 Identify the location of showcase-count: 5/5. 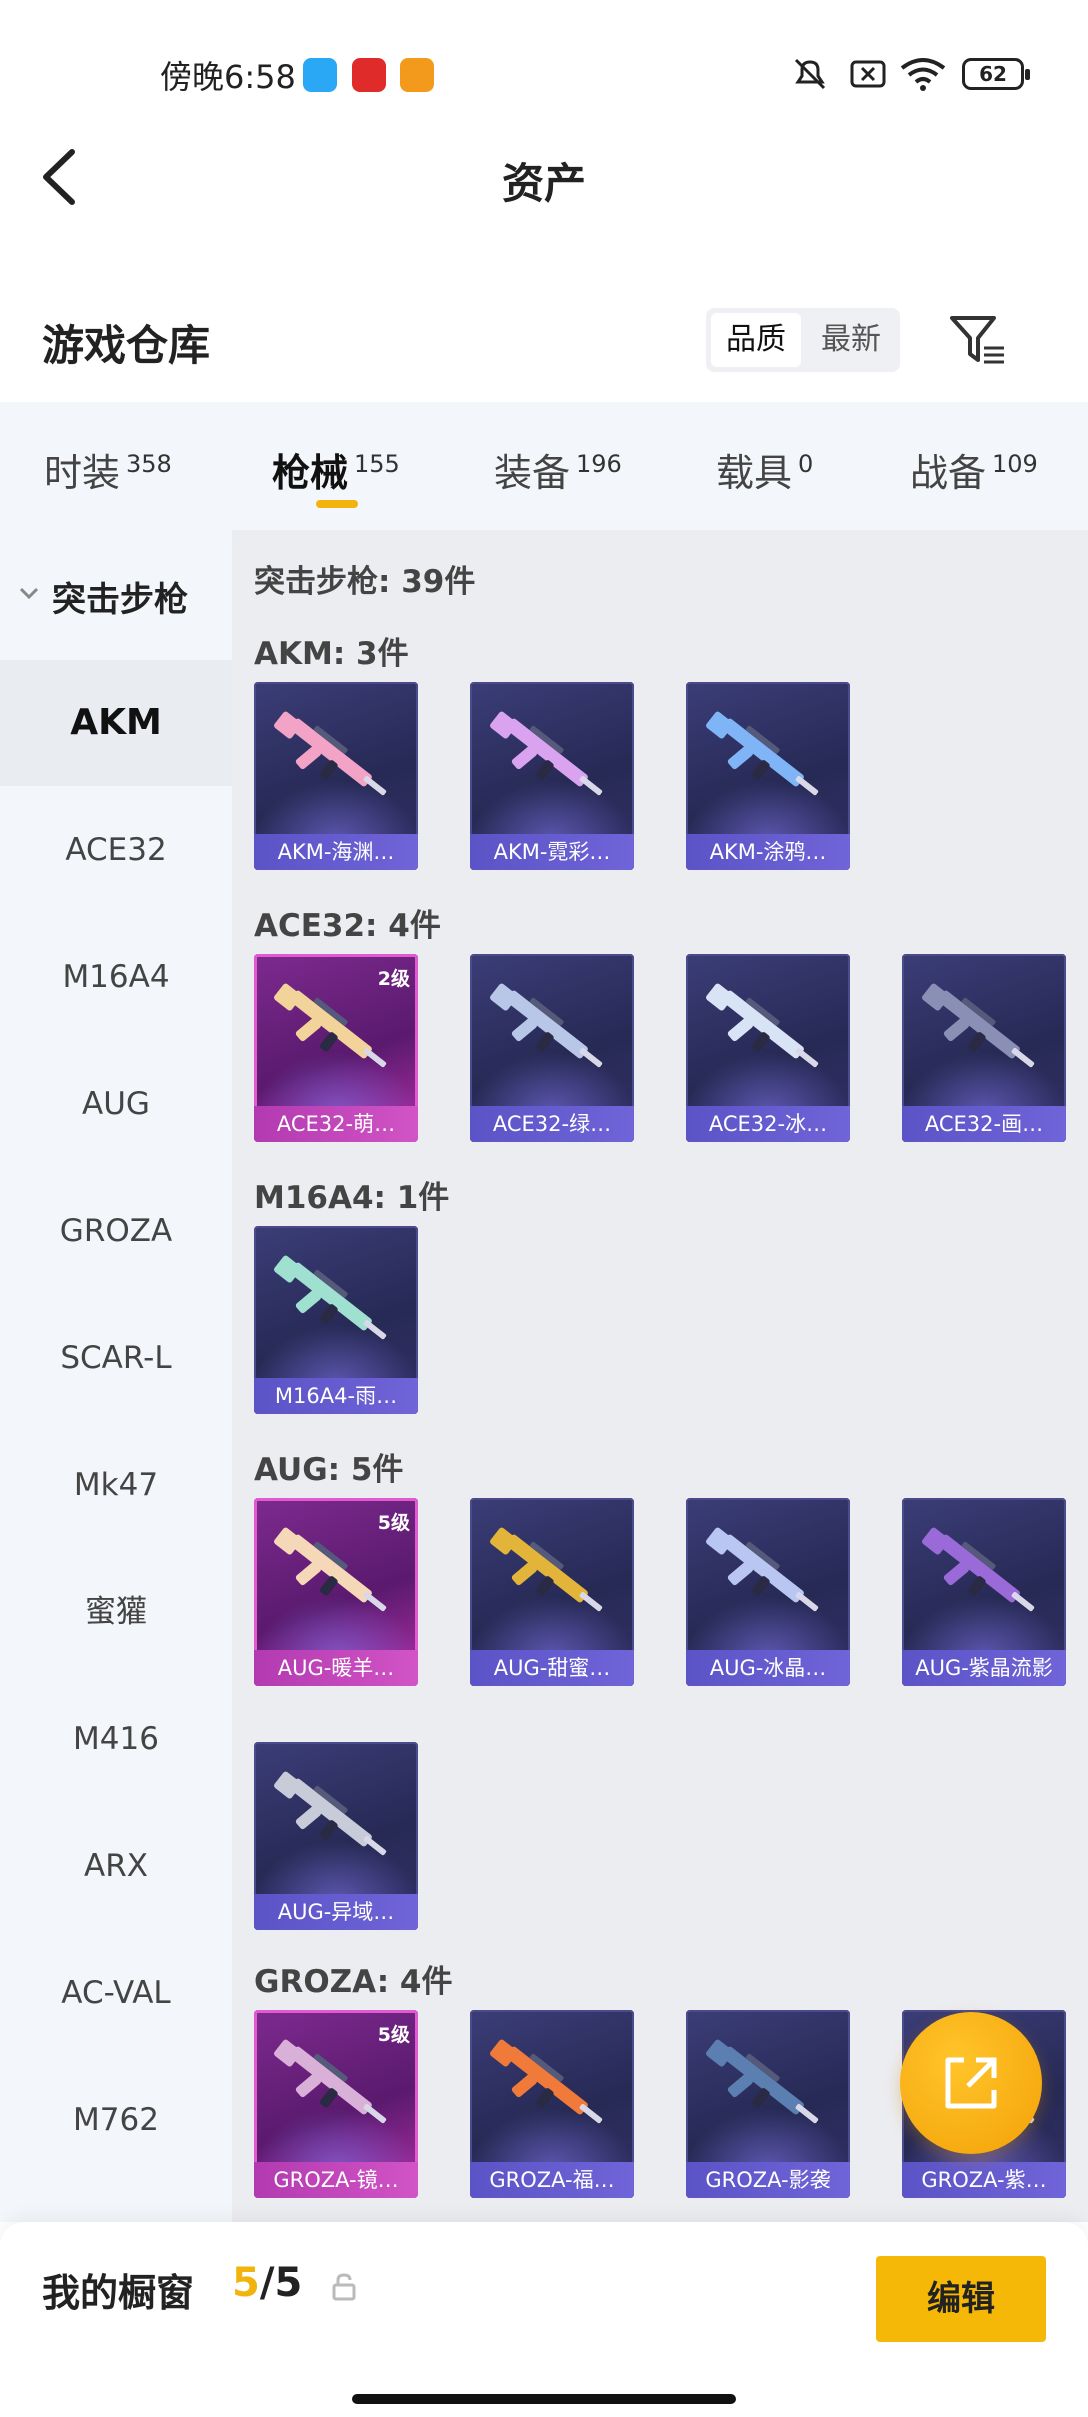
(267, 2283).